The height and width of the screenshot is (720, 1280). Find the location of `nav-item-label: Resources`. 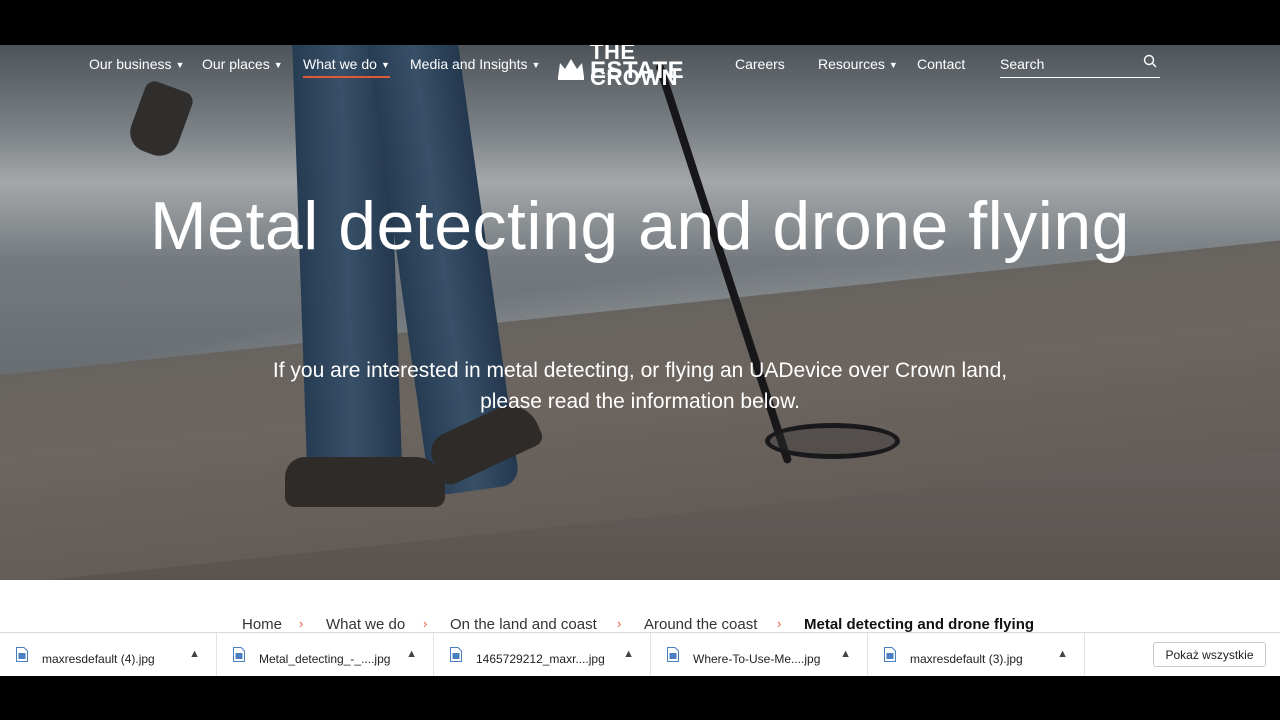

nav-item-label: Resources is located at coordinates (851, 64).